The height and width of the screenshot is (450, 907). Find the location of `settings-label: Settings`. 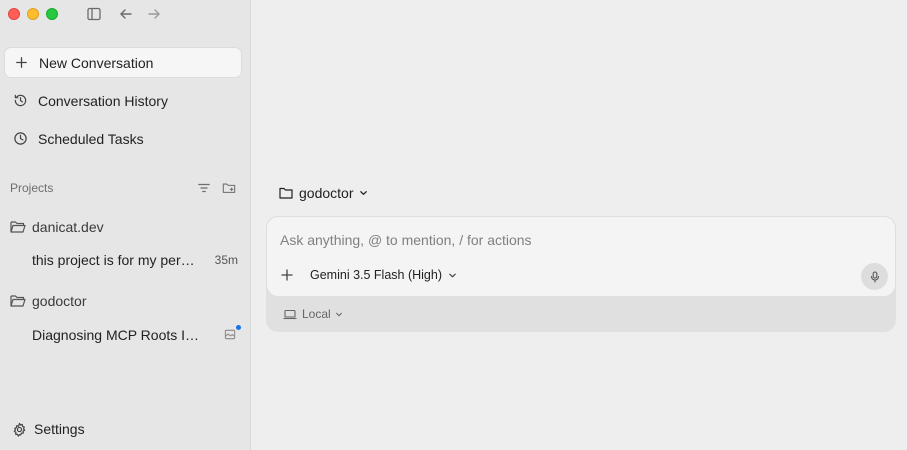

settings-label: Settings is located at coordinates (59, 429).